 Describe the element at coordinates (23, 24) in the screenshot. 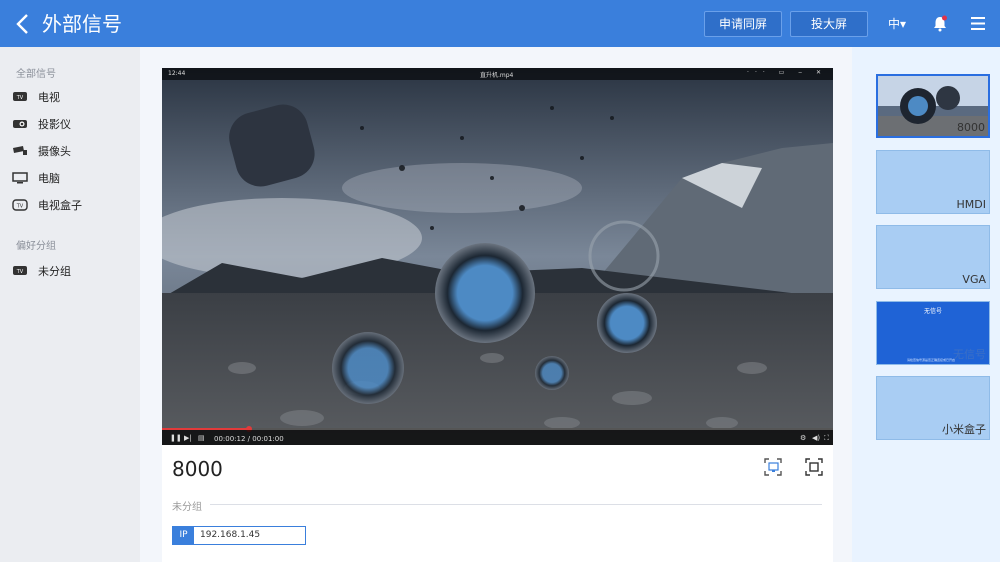

I see `back-arrow-icon` at that location.